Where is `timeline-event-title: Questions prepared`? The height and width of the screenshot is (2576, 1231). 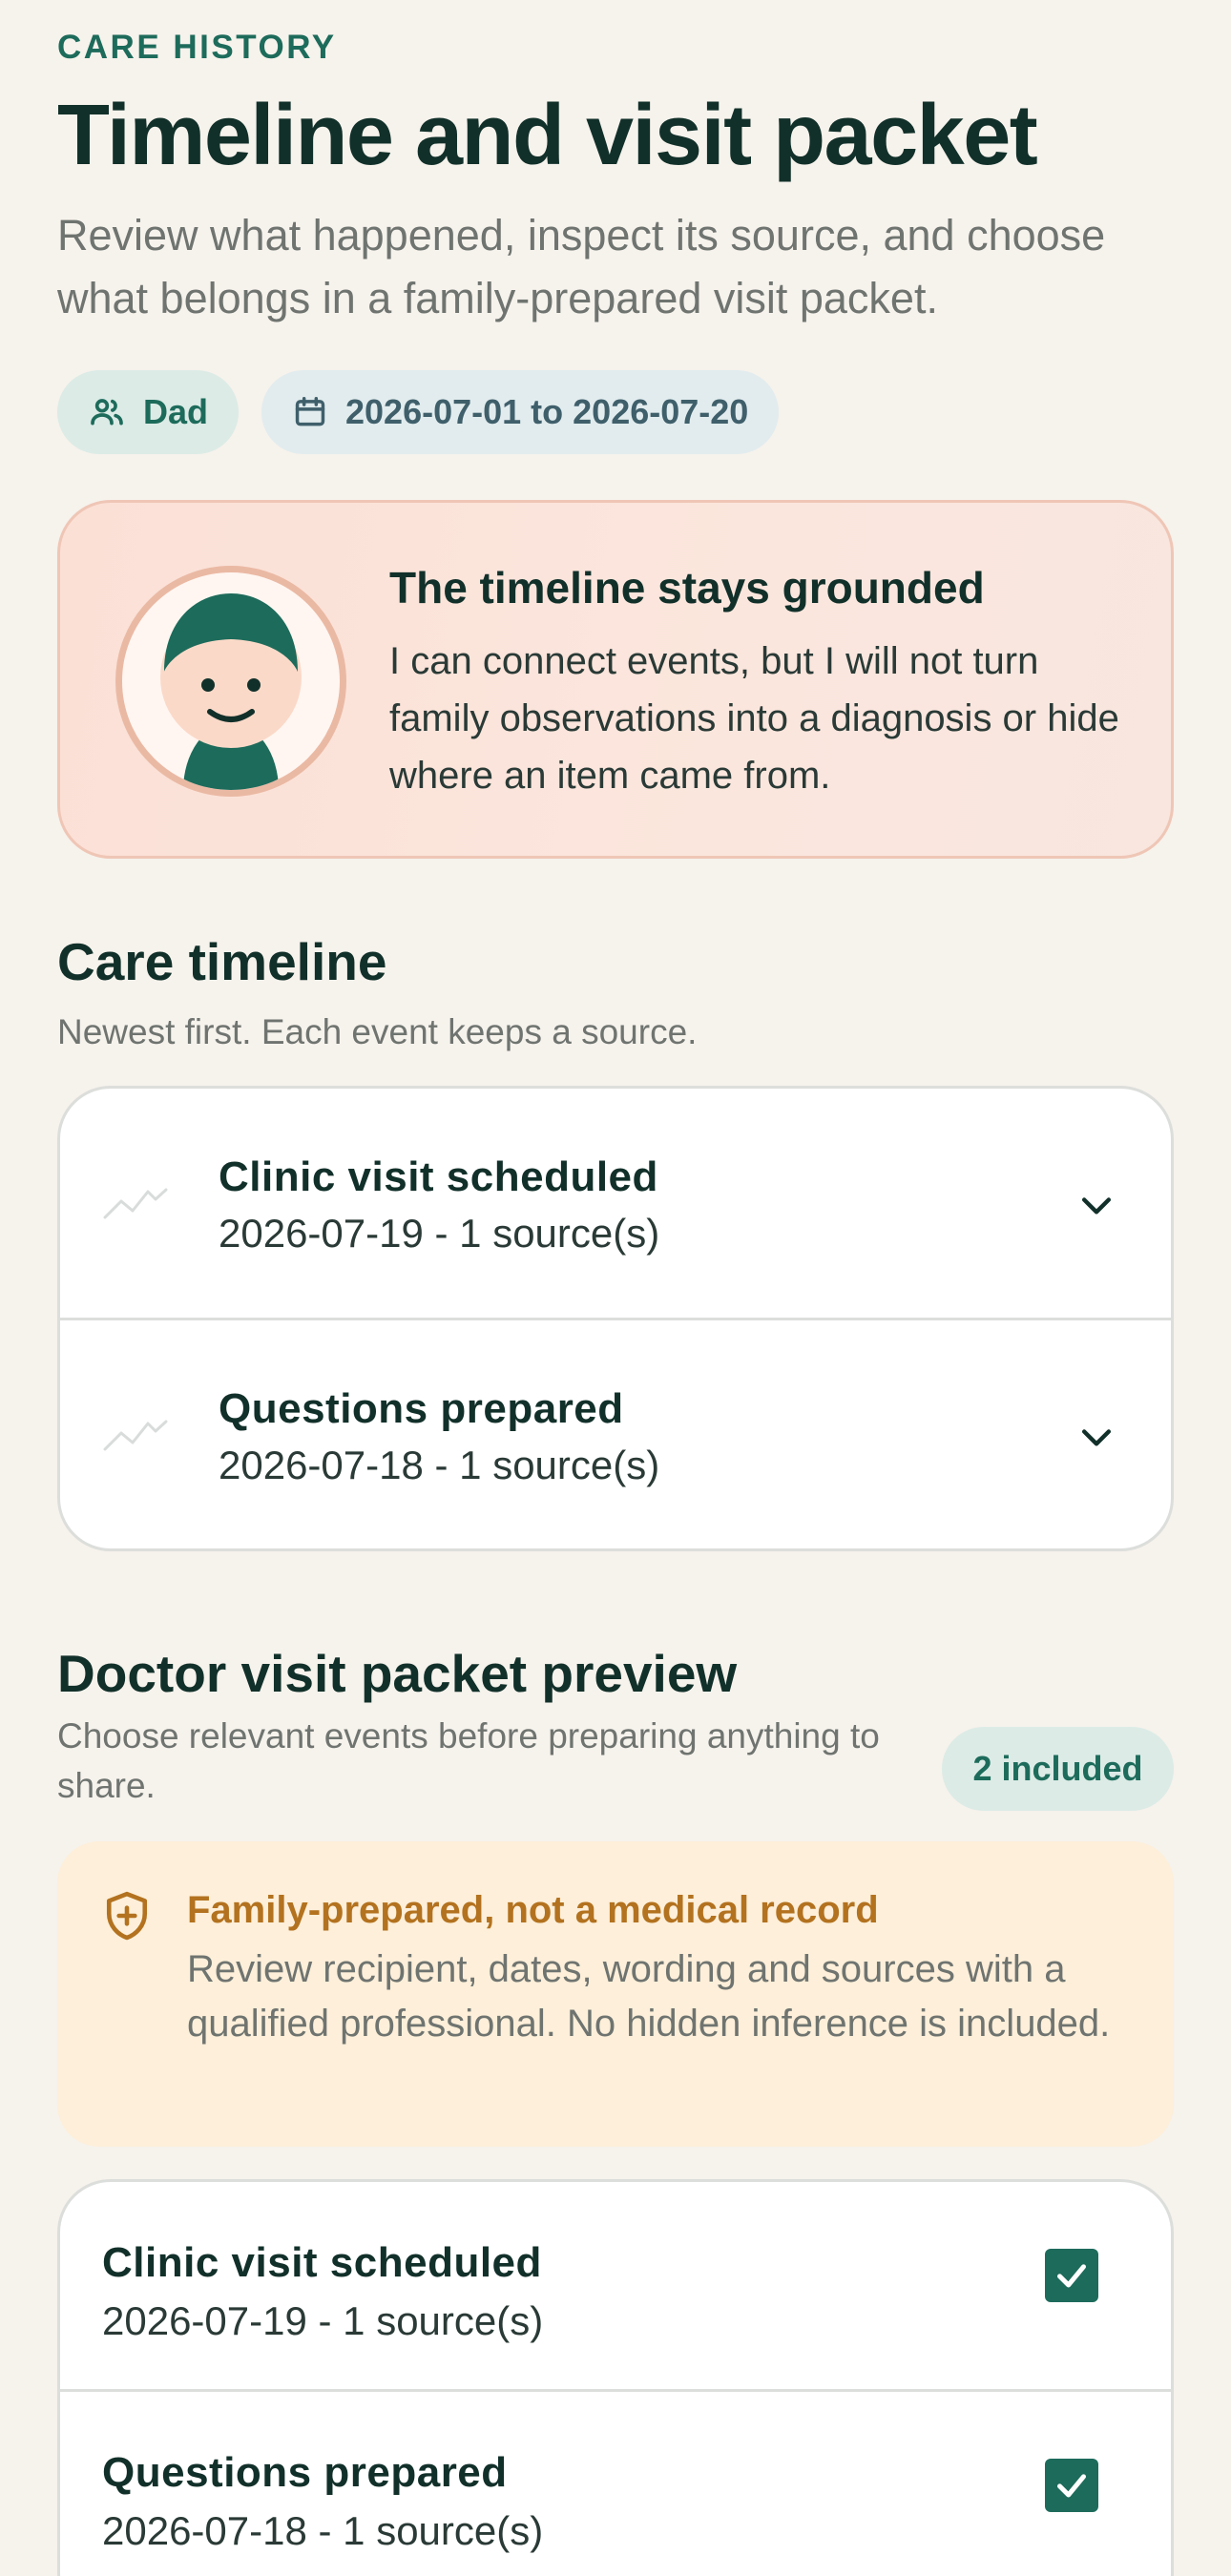
timeline-event-title: Questions prepared is located at coordinates (421, 1408).